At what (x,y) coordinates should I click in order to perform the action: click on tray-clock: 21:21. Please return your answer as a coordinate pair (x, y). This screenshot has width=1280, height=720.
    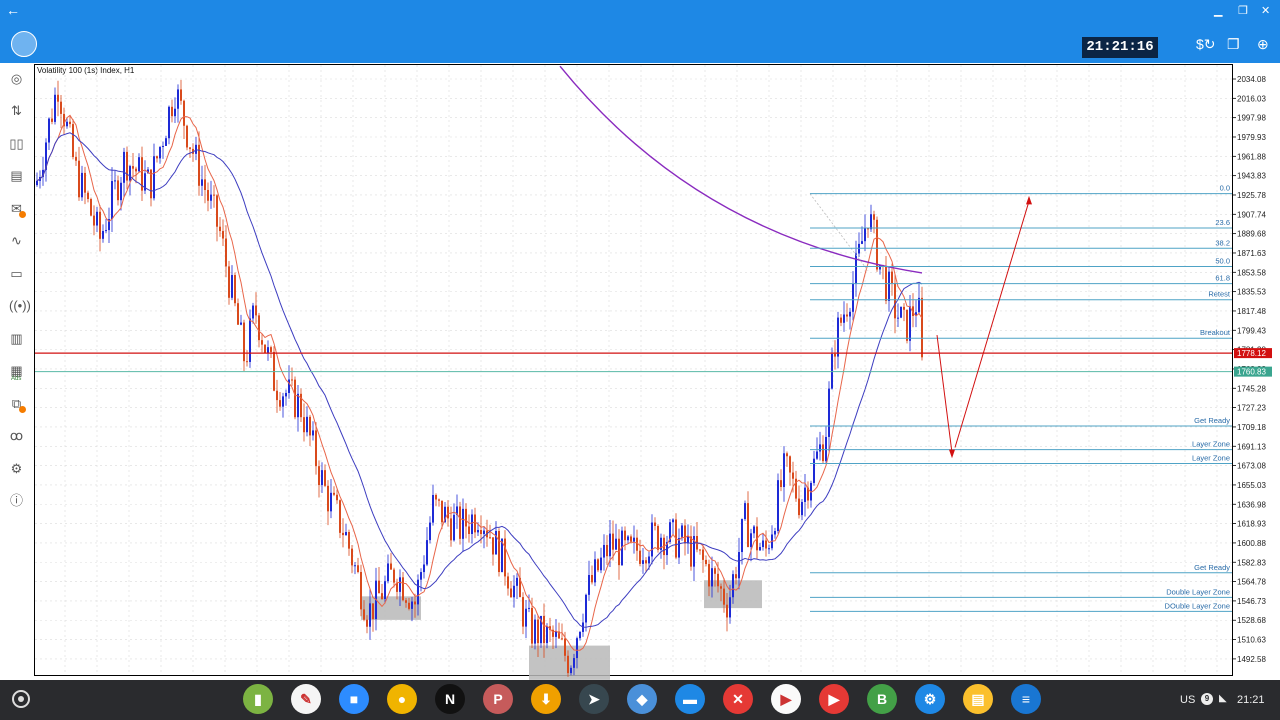
    Looking at the image, I should click on (1251, 700).